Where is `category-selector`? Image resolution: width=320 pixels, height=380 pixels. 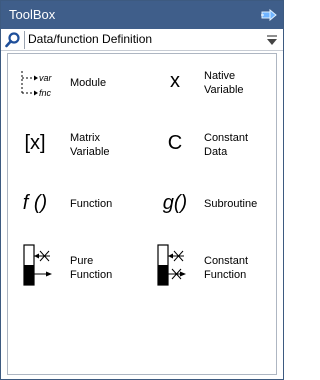 category-selector is located at coordinates (142, 40).